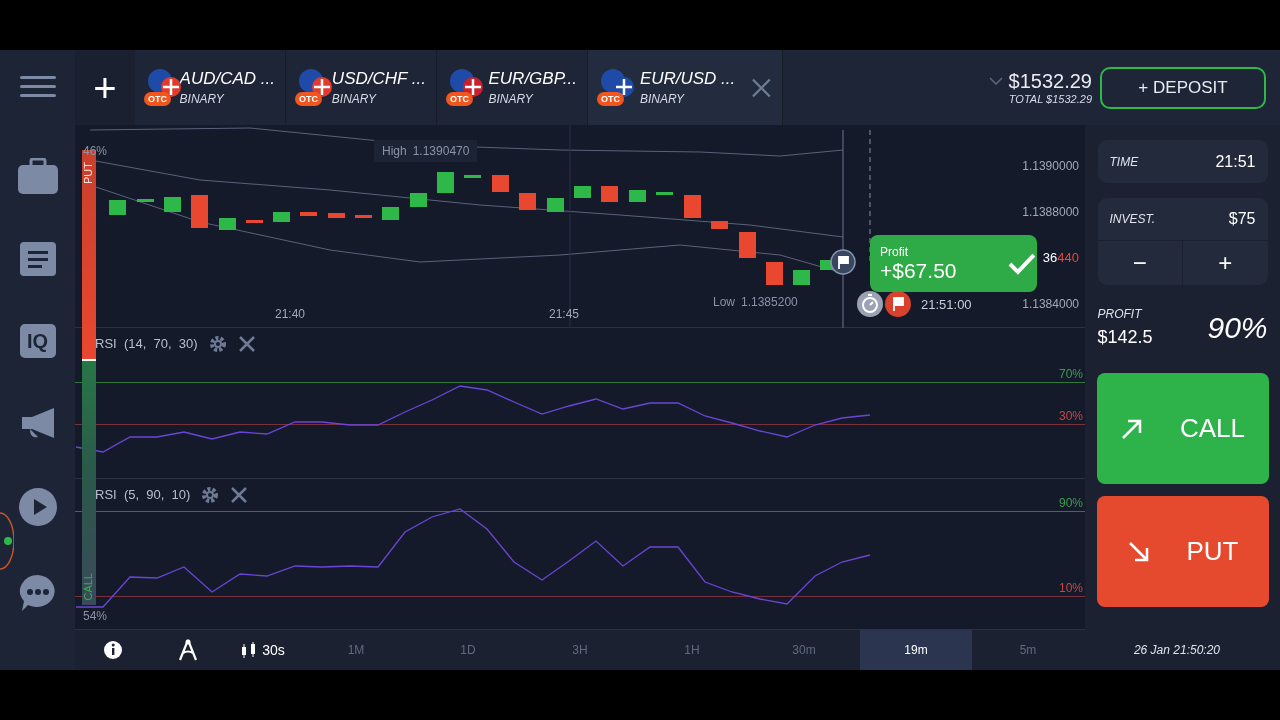 Image resolution: width=1280 pixels, height=720 pixels. Describe the element at coordinates (290, 314) in the screenshot. I see `time-tick: 21:40` at that location.